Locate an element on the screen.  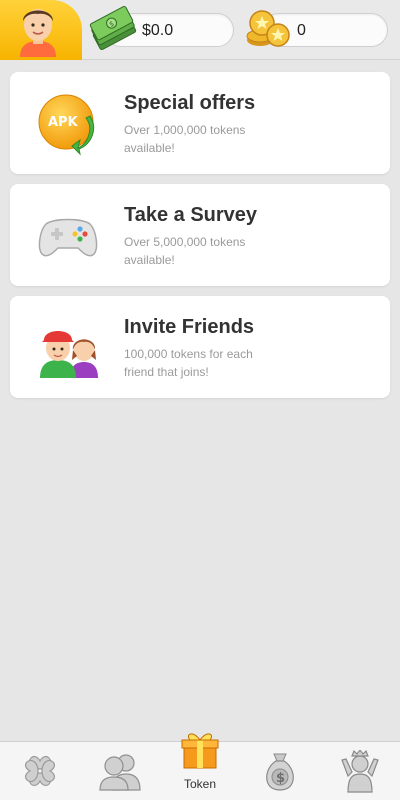
user-avatar-icon is located at coordinates (38, 33).